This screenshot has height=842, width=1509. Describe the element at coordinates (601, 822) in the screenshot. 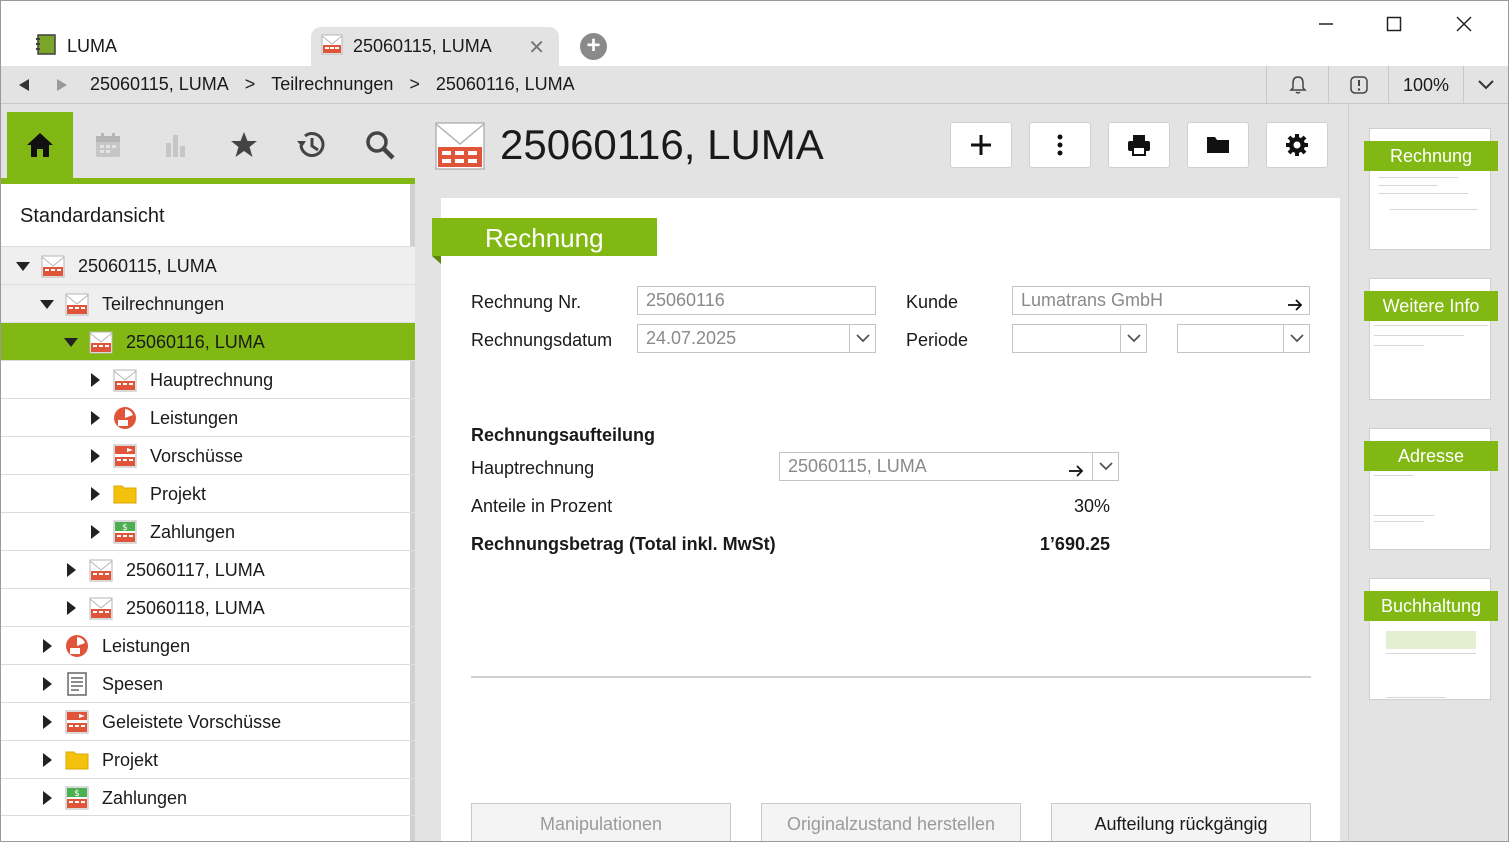

I see `manipulationen-button: Manipulationen` at that location.